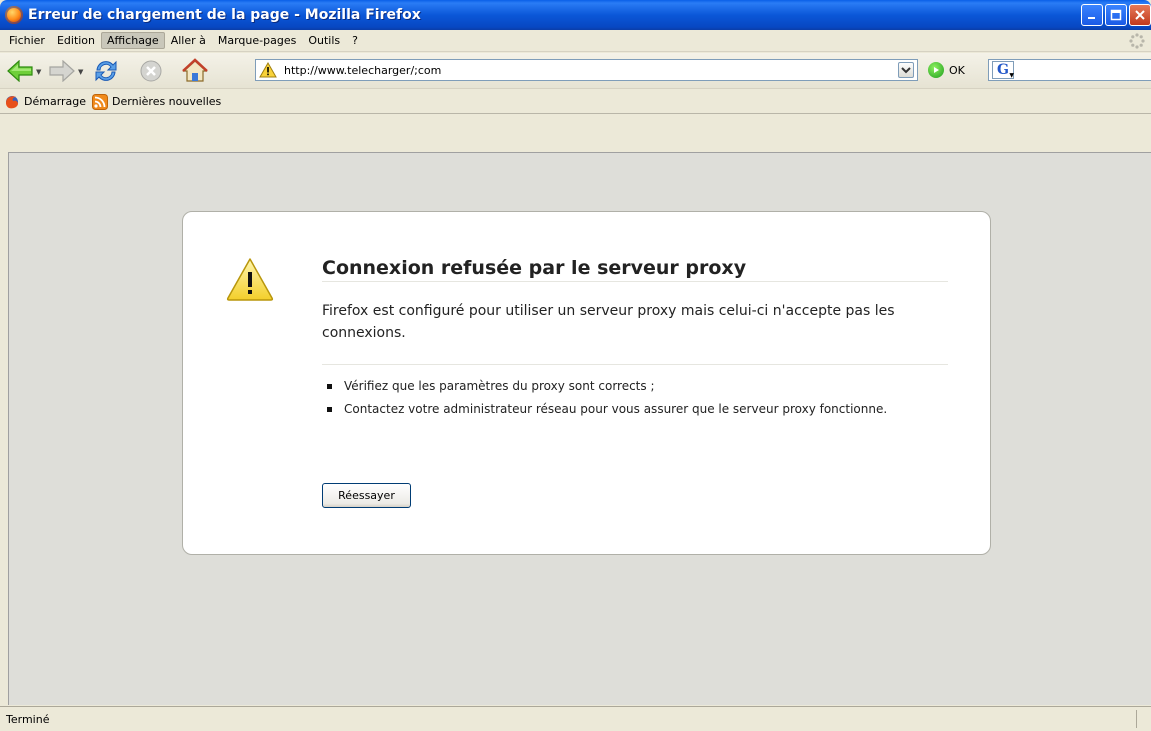  What do you see at coordinates (38, 72) in the screenshot?
I see `back-dropdown: ▼` at bounding box center [38, 72].